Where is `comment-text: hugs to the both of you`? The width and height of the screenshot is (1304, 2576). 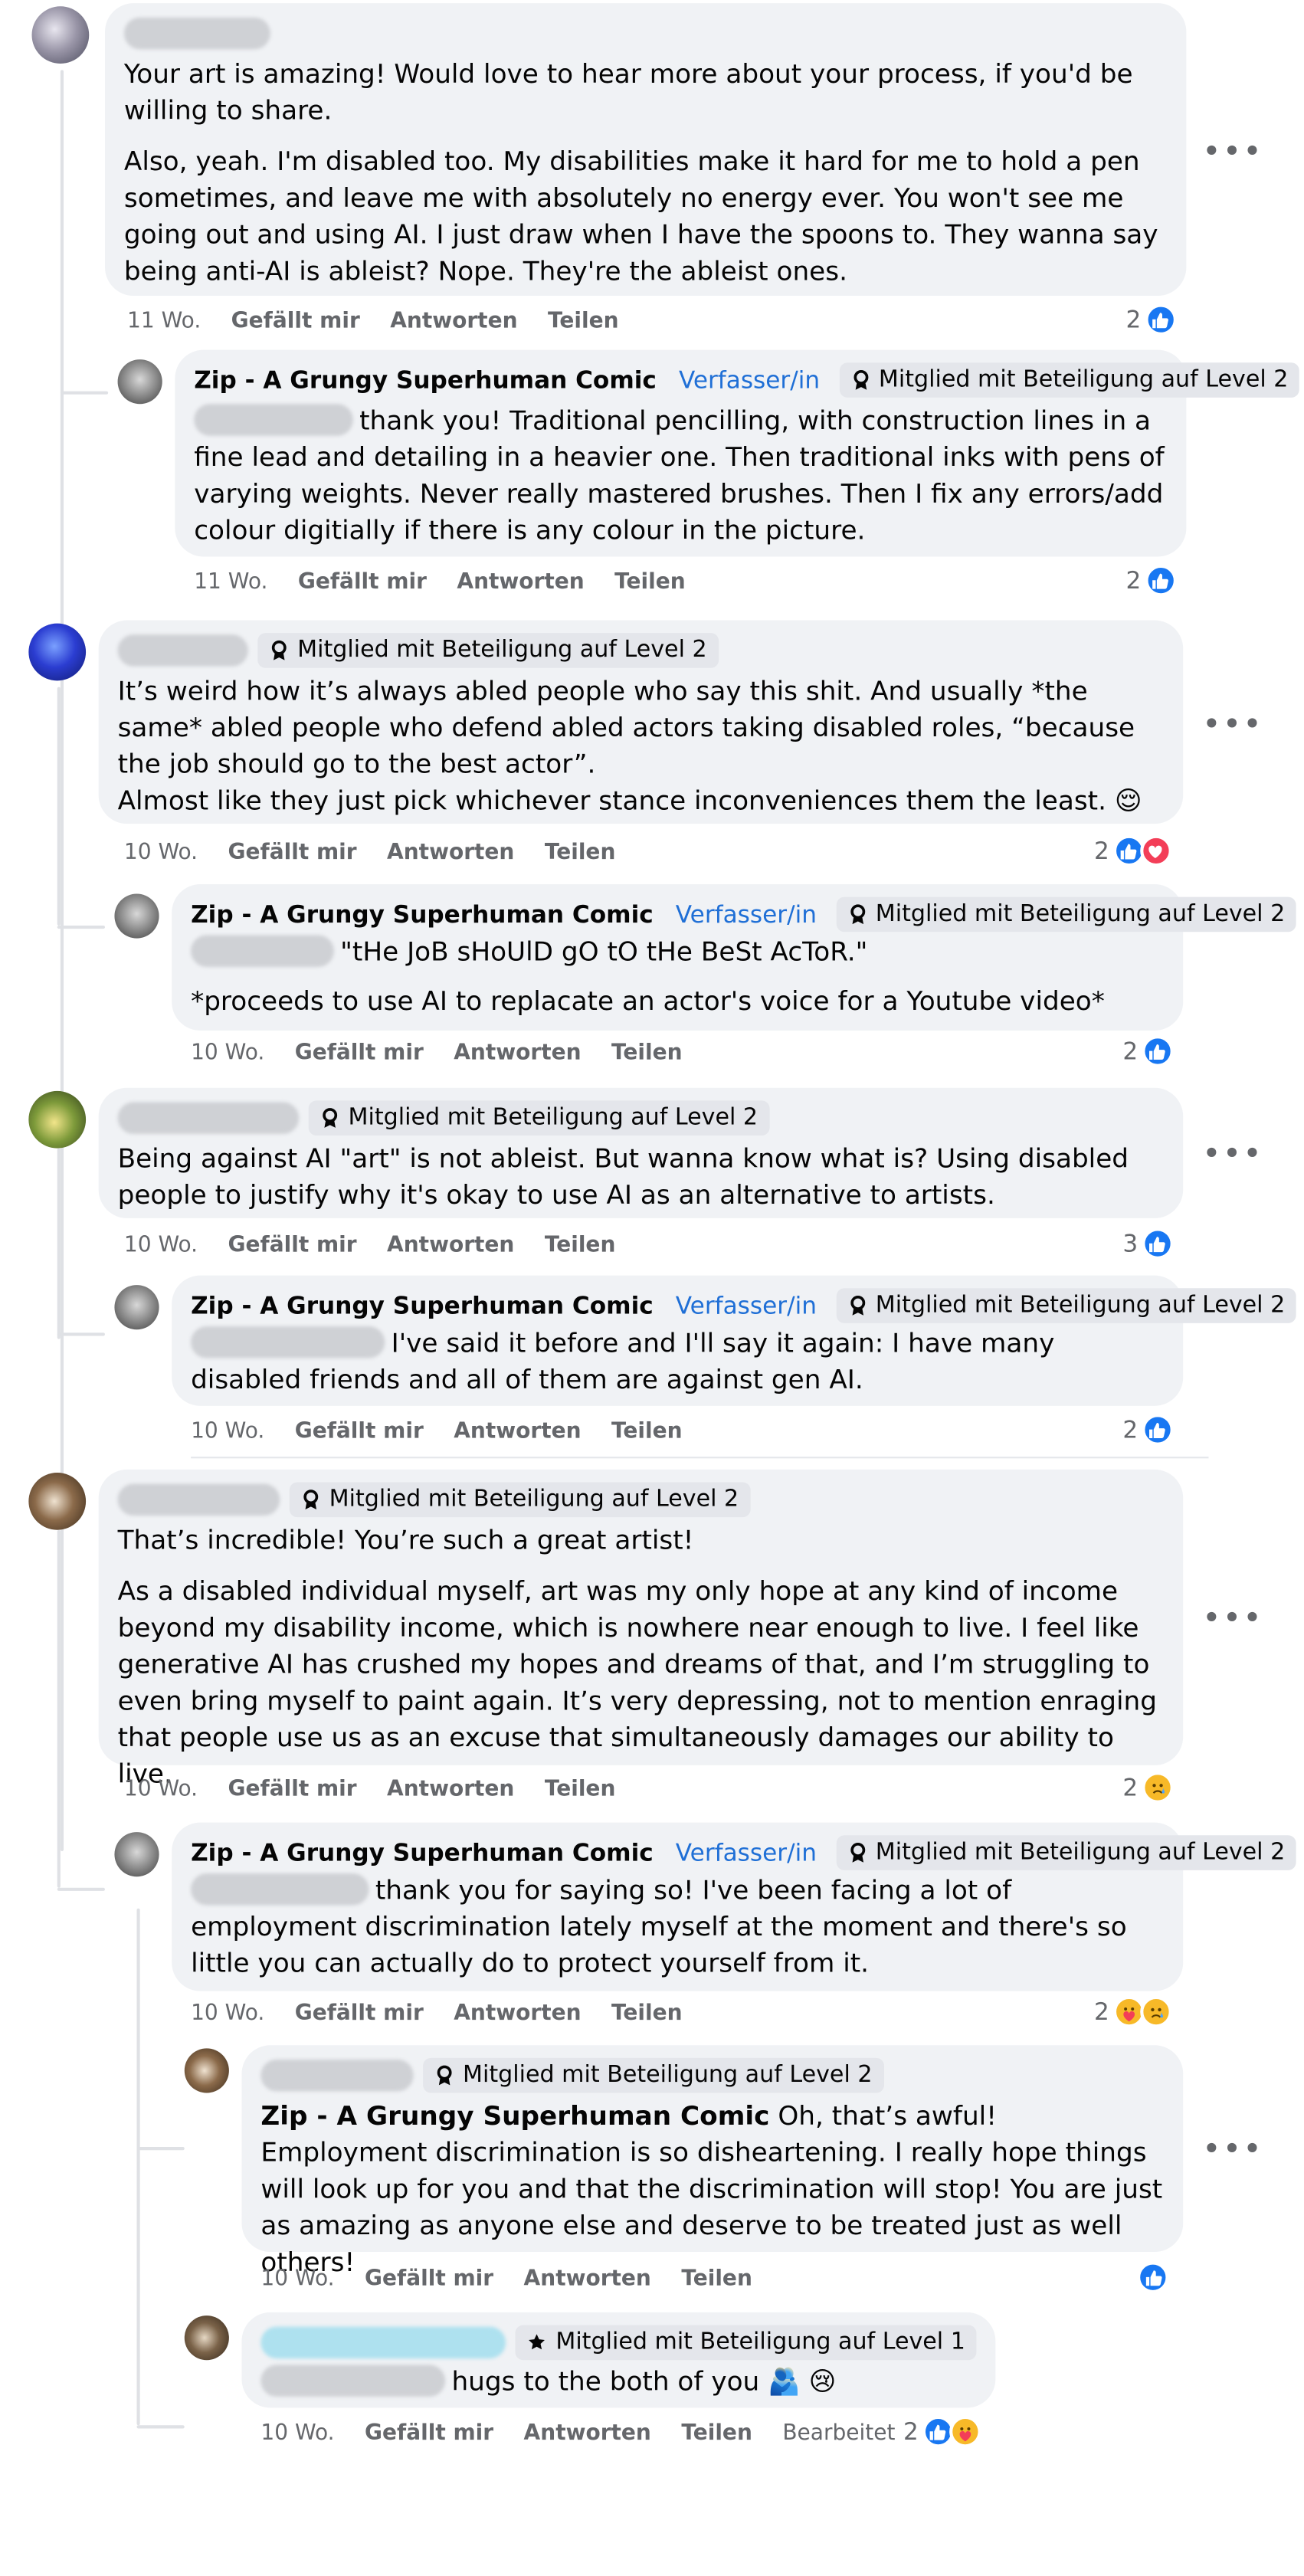
comment-text: hugs to the both of you is located at coordinates (605, 2381).